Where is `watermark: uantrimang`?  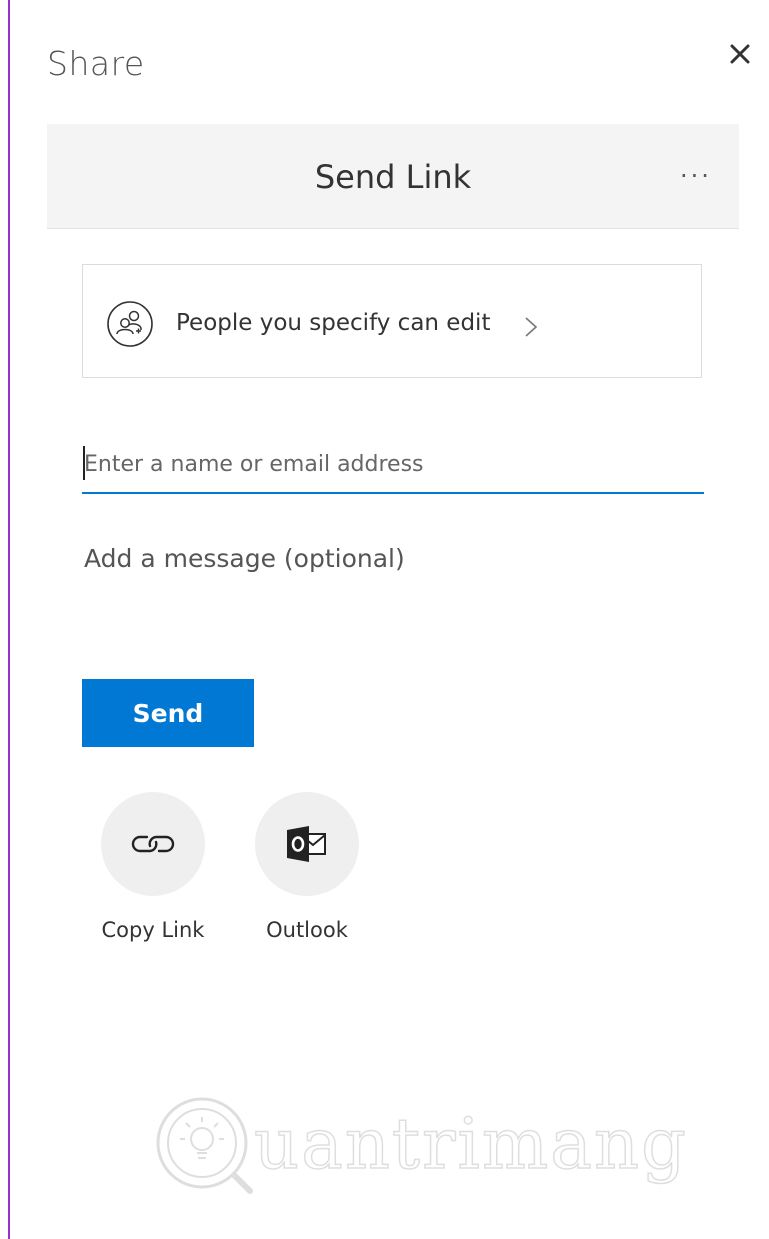
watermark: uantrimang is located at coordinates (418, 1145).